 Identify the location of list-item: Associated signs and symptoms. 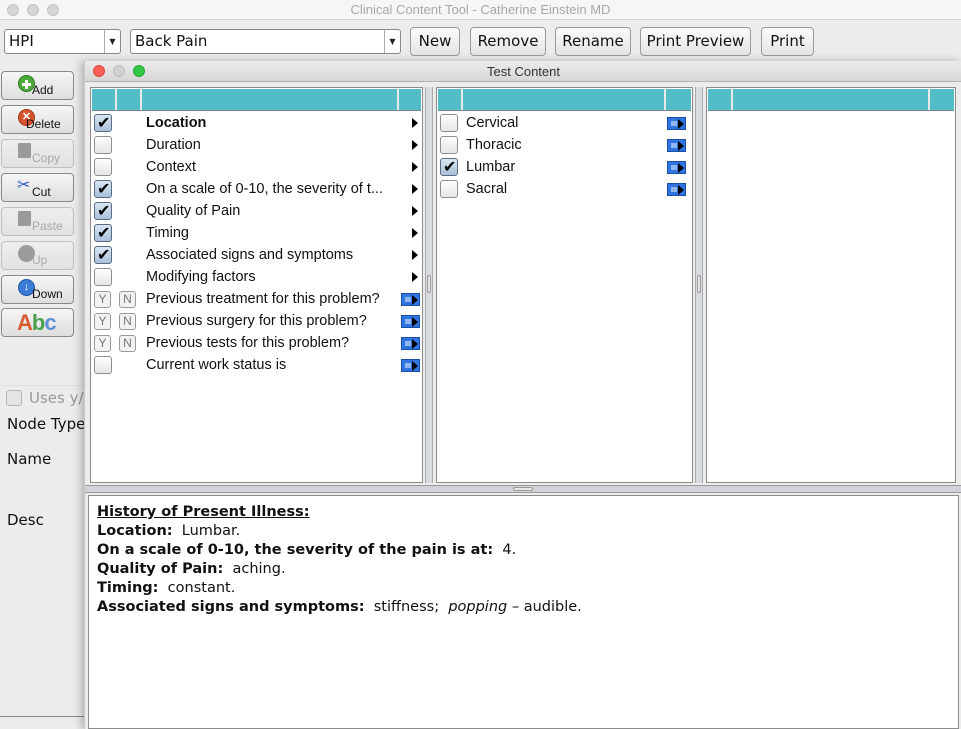
(256, 255).